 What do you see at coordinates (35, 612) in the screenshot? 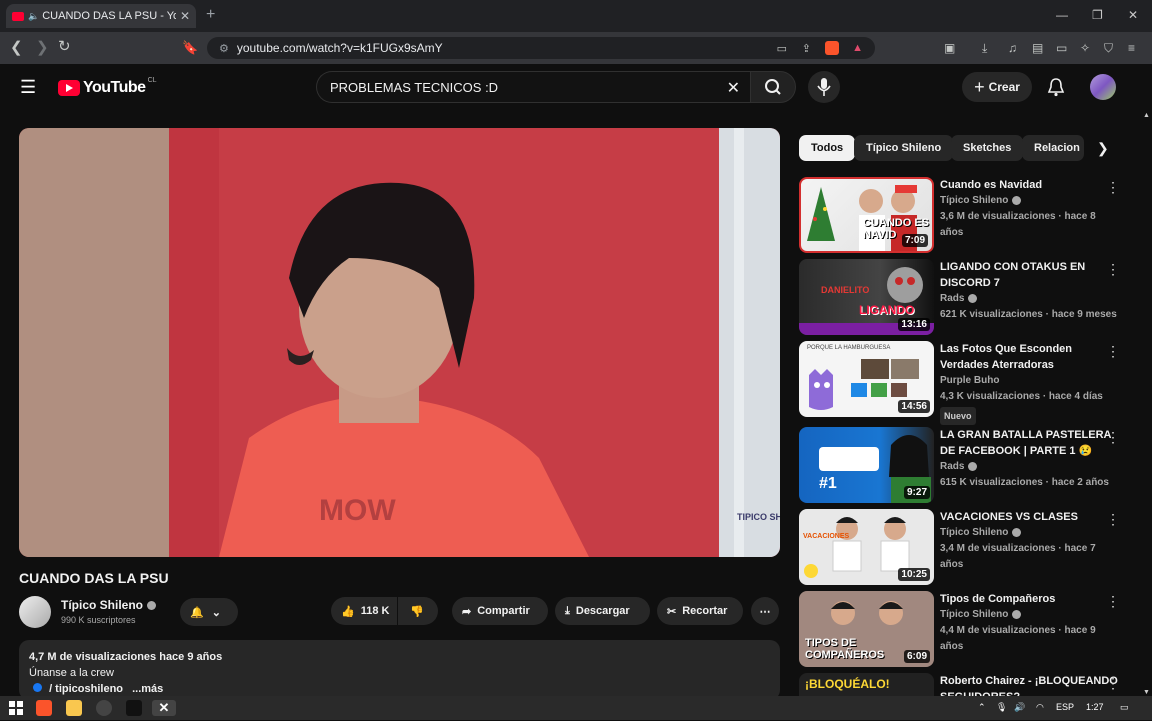
I see `channel-avatar` at bounding box center [35, 612].